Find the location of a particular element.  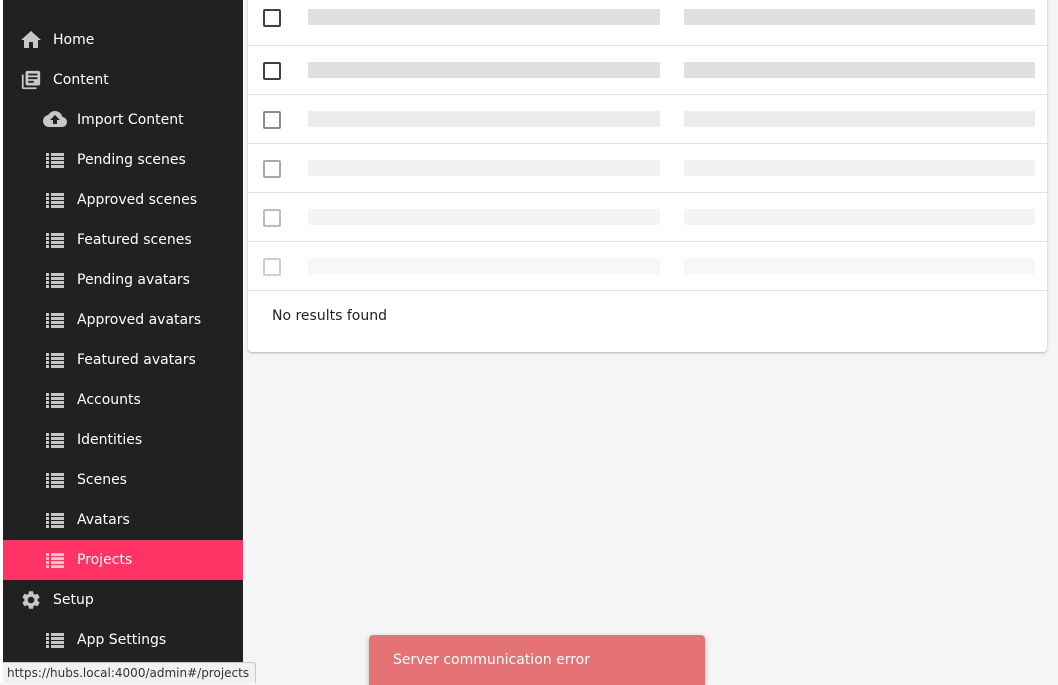

sidebar-item-label: Pending avatars is located at coordinates (133, 280).